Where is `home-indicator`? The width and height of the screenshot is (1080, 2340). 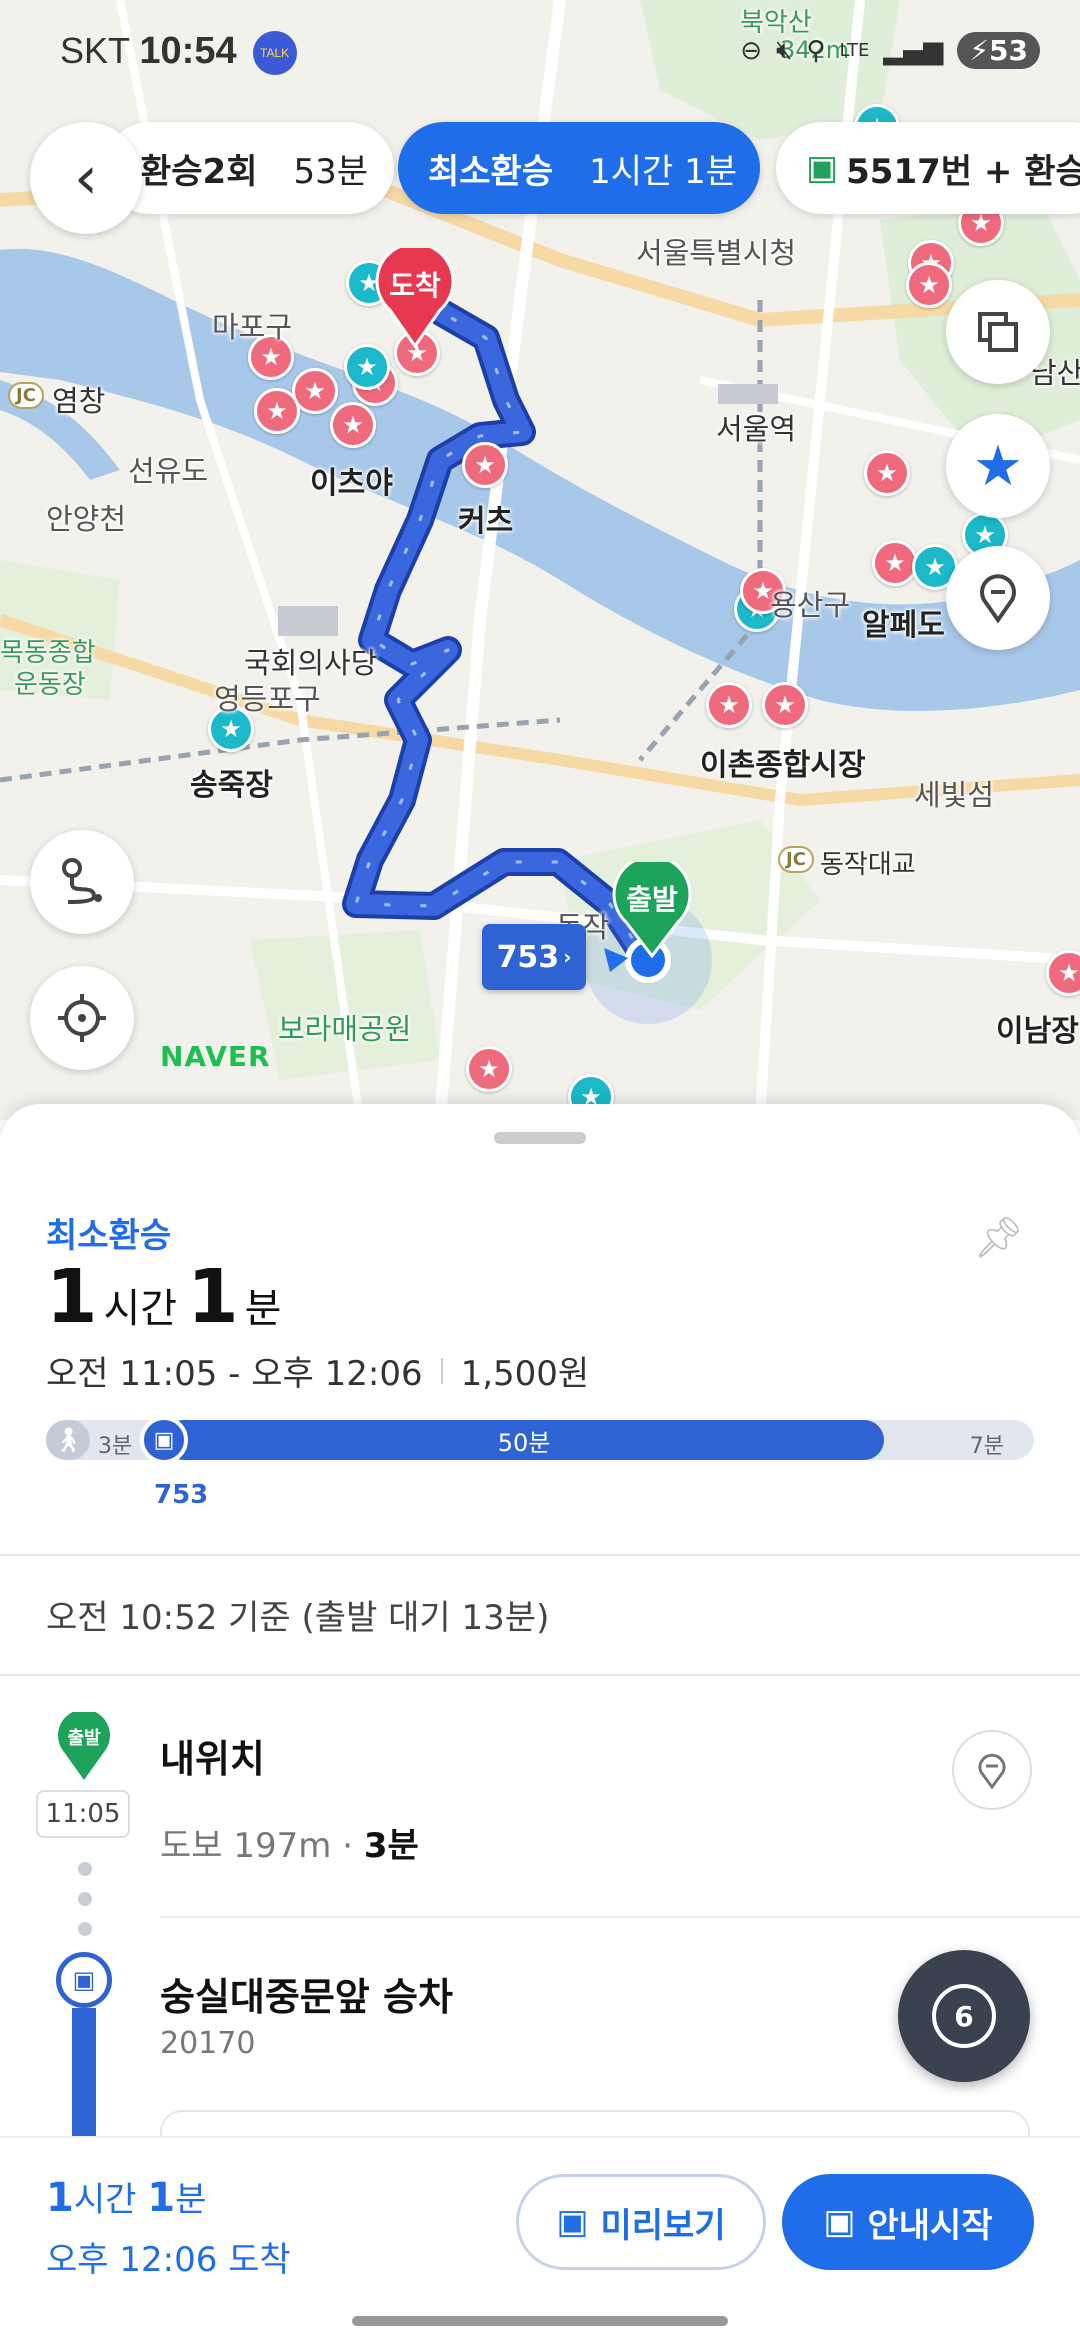
home-indicator is located at coordinates (540, 2321).